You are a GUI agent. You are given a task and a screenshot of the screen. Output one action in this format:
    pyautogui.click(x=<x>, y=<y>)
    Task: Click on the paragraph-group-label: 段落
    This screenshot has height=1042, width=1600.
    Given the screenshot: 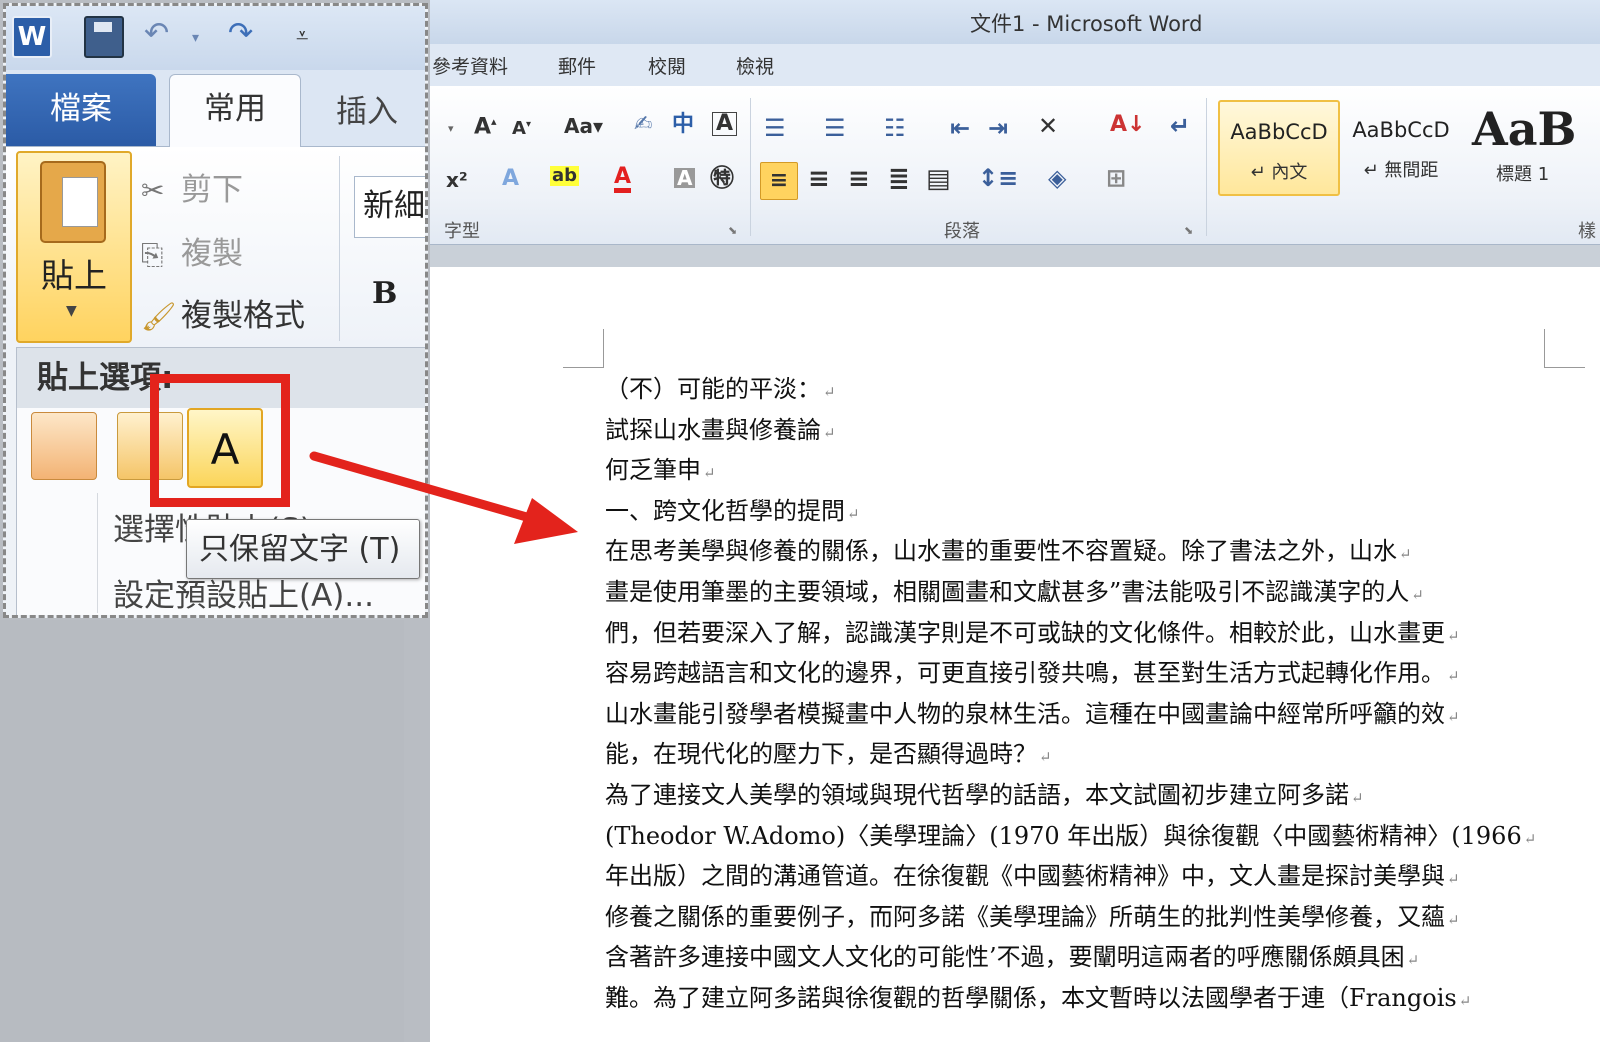 What is the action you would take?
    pyautogui.click(x=962, y=231)
    